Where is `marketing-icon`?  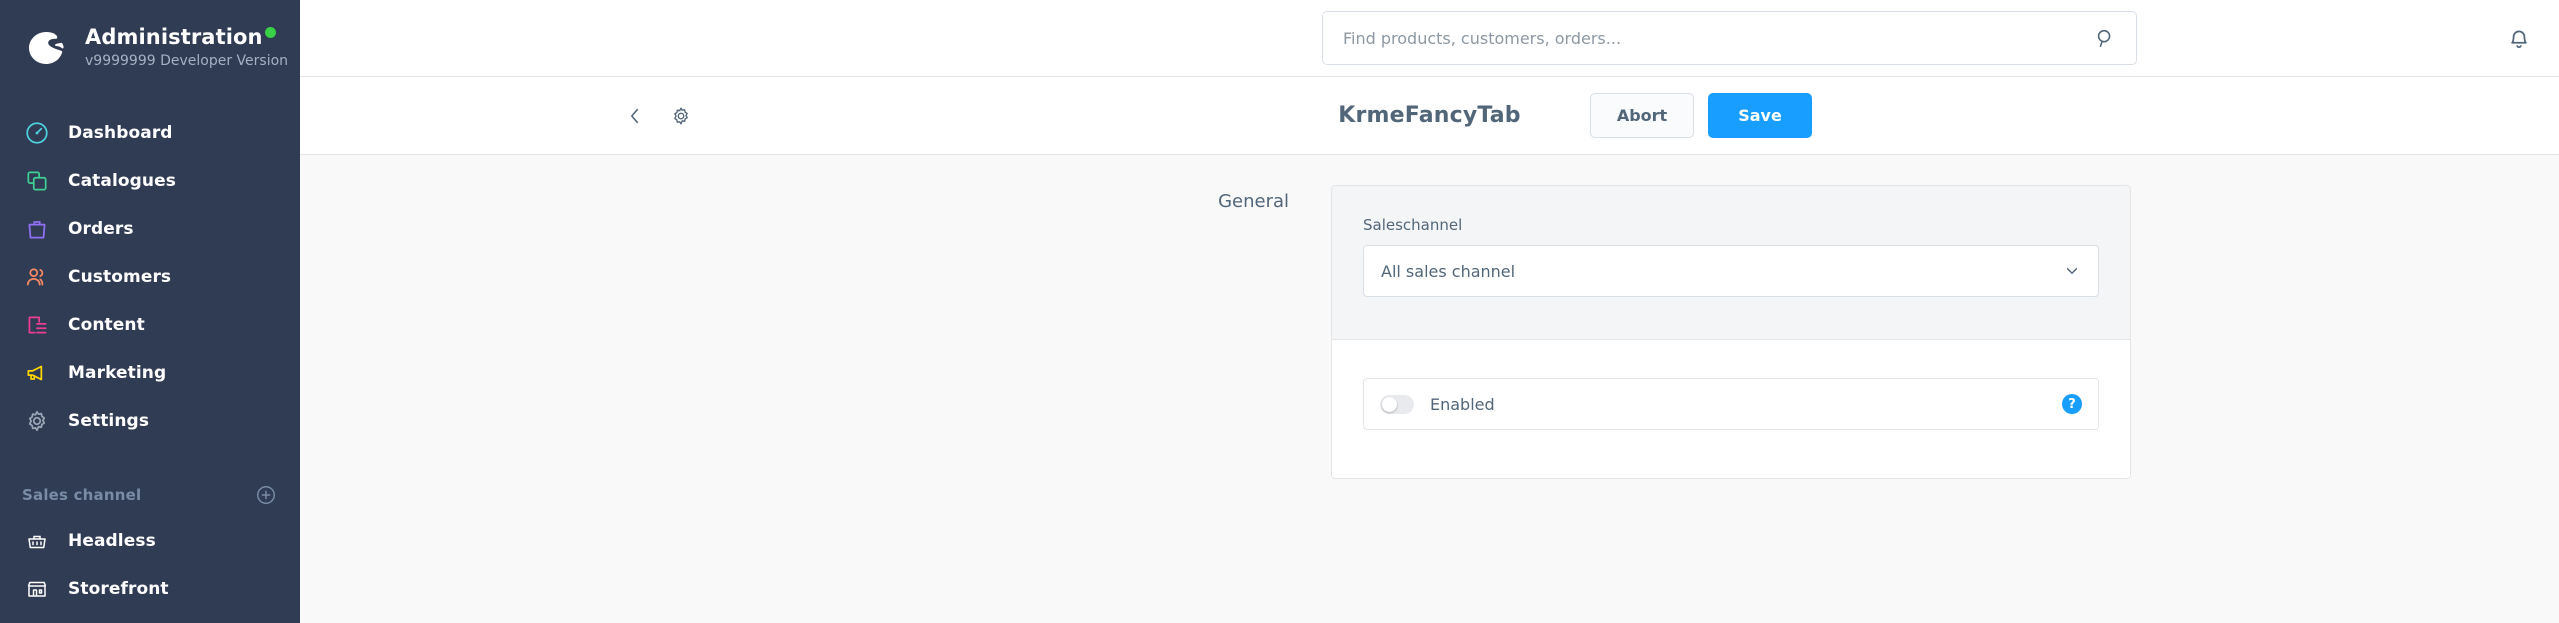 marketing-icon is located at coordinates (37, 373).